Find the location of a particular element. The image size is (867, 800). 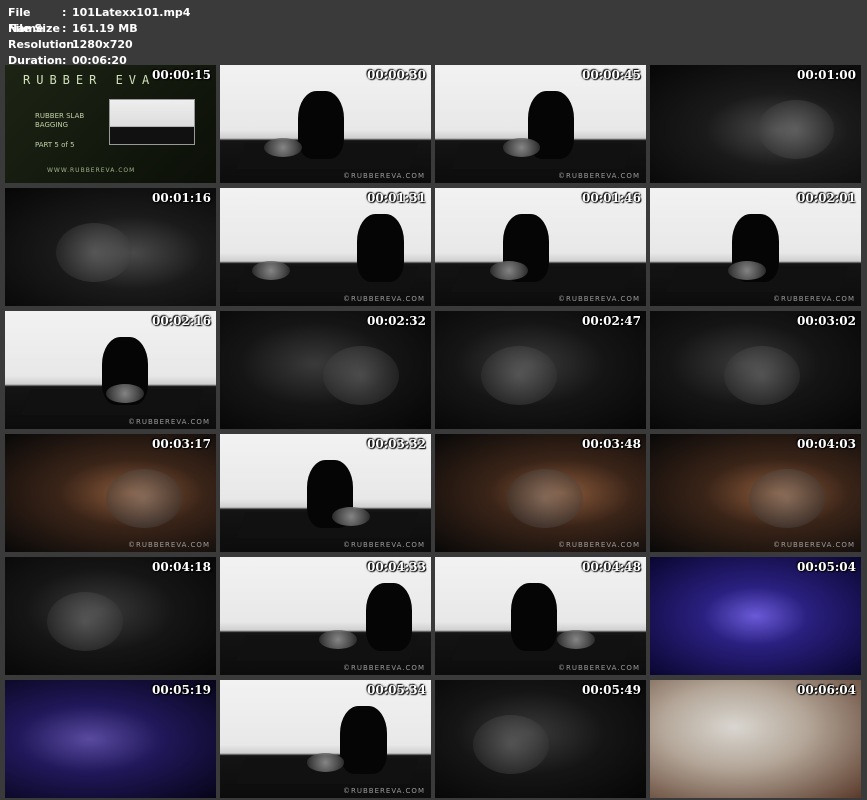

video-thumbnail: 00:05:04 is located at coordinates (755, 616).